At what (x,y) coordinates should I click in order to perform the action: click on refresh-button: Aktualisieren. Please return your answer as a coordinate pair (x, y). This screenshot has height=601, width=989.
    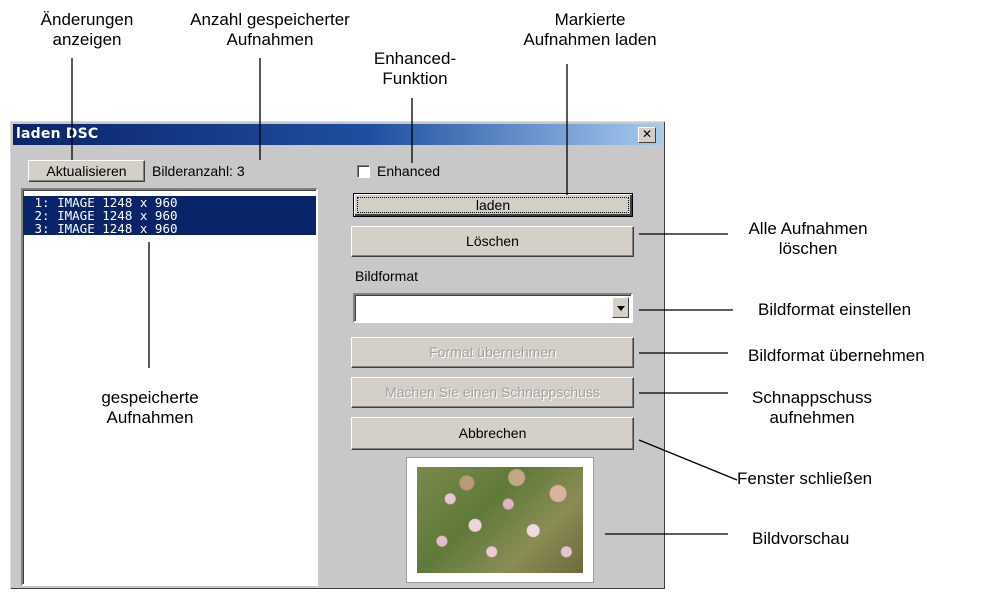
    Looking at the image, I should click on (86, 171).